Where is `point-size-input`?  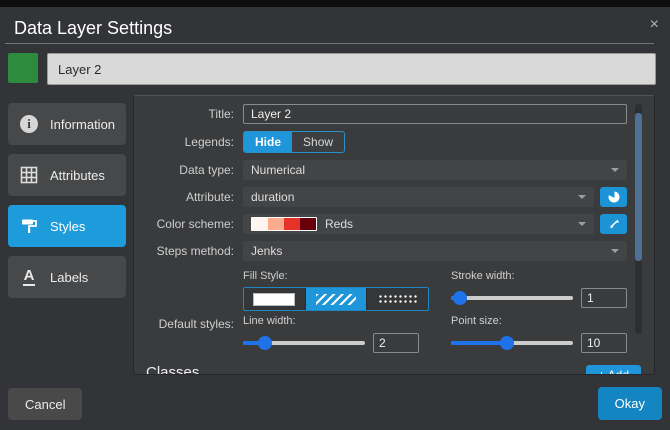 point-size-input is located at coordinates (604, 343).